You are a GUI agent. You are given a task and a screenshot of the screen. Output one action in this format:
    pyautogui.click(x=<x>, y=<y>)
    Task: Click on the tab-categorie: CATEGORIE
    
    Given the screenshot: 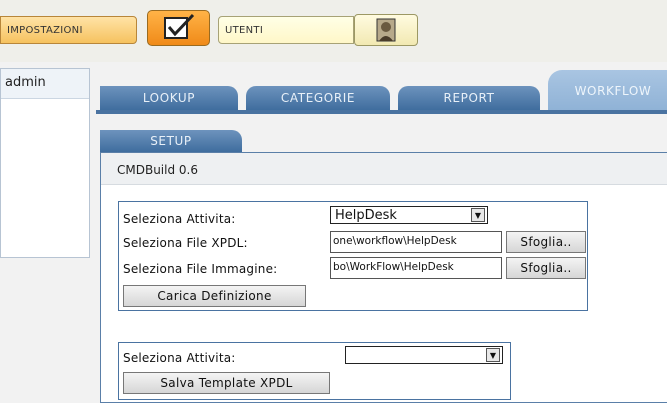 What is the action you would take?
    pyautogui.click(x=318, y=98)
    